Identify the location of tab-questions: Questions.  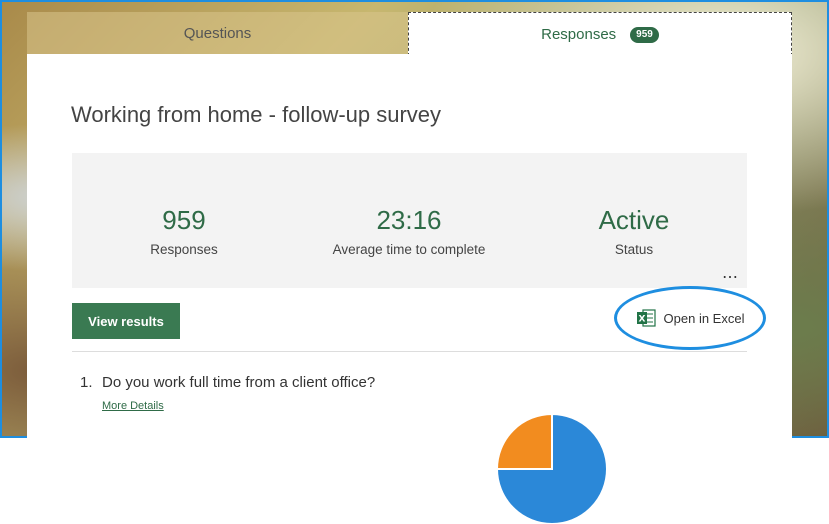
(217, 33).